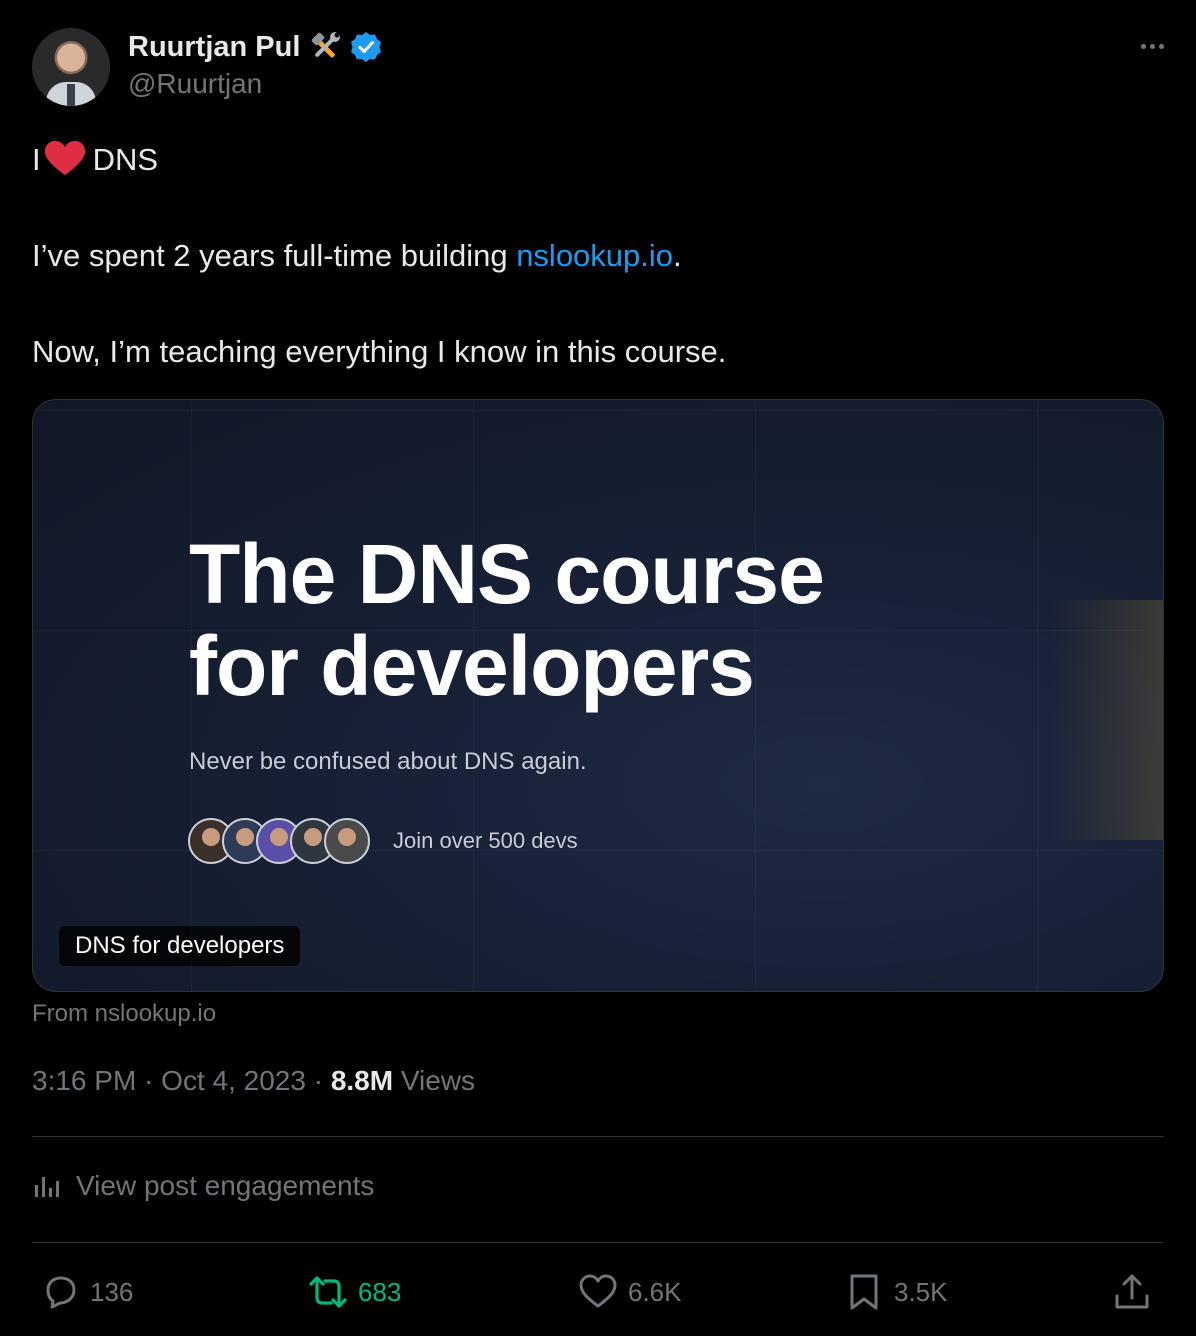 The image size is (1196, 1336). Describe the element at coordinates (864, 1292) in the screenshot. I see `bookmark-icon` at that location.